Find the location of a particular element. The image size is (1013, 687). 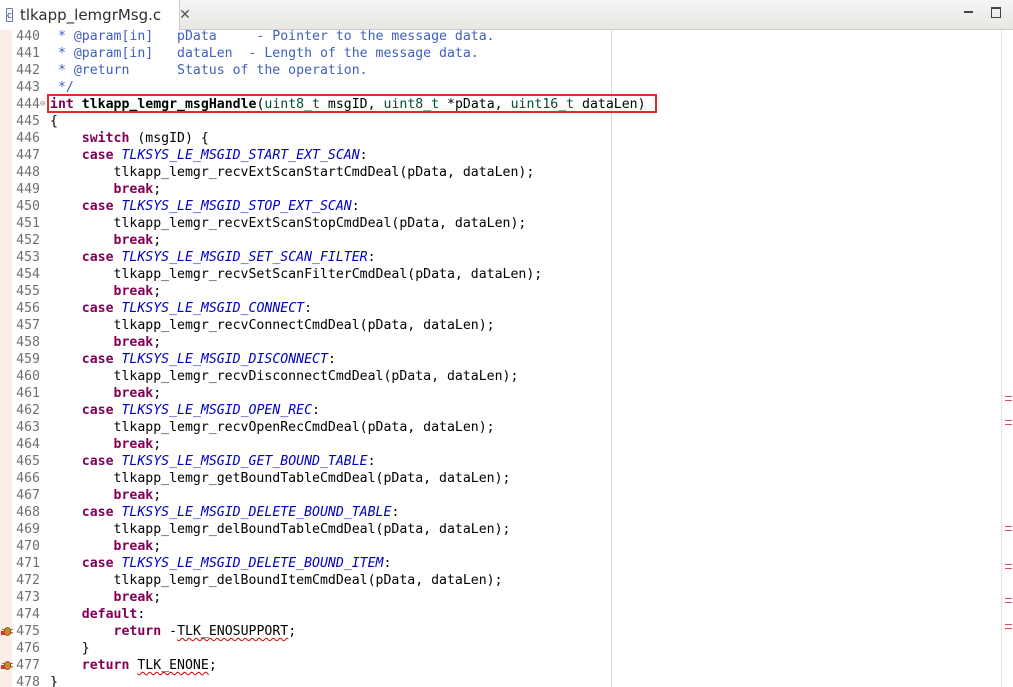

code-text: * @return Status of the operation. is located at coordinates (209, 70).